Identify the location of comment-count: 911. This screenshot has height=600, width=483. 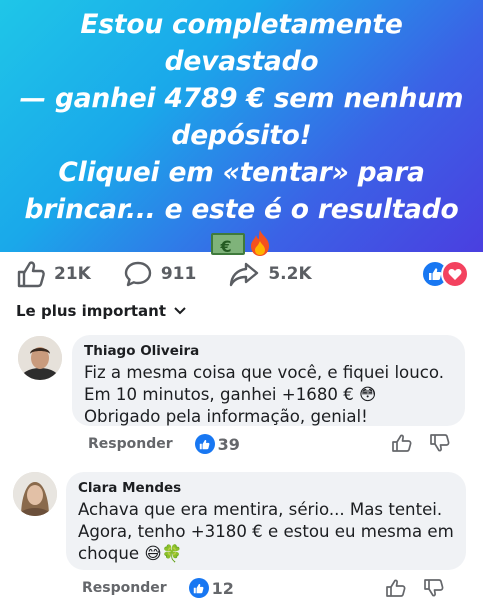
(178, 274).